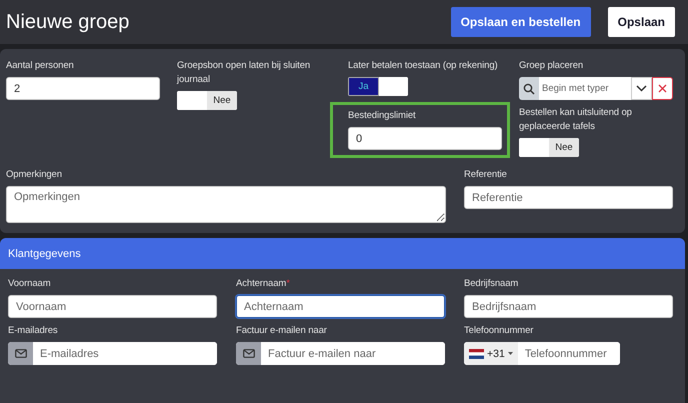 The width and height of the screenshot is (688, 403). I want to click on field-label: E-mailadres, so click(33, 330).